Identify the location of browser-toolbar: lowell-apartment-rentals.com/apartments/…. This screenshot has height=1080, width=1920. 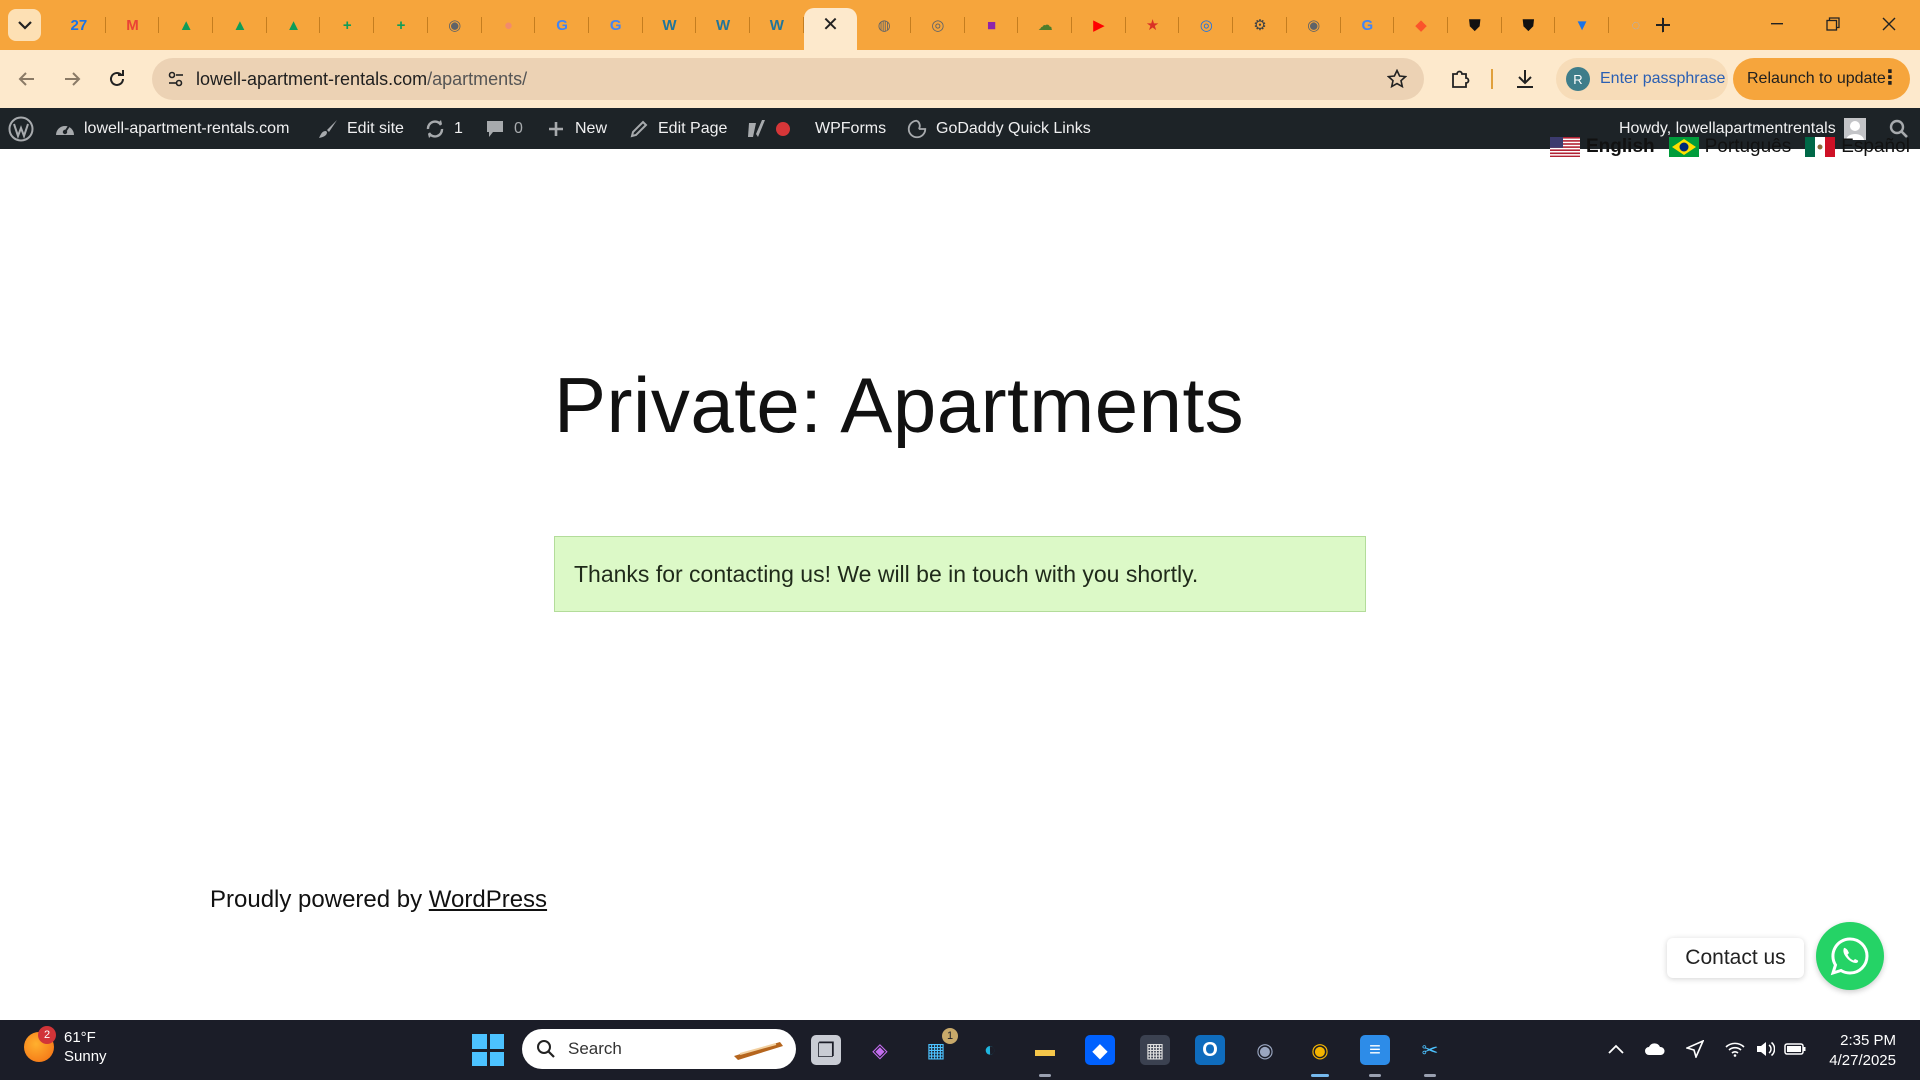
(960, 79).